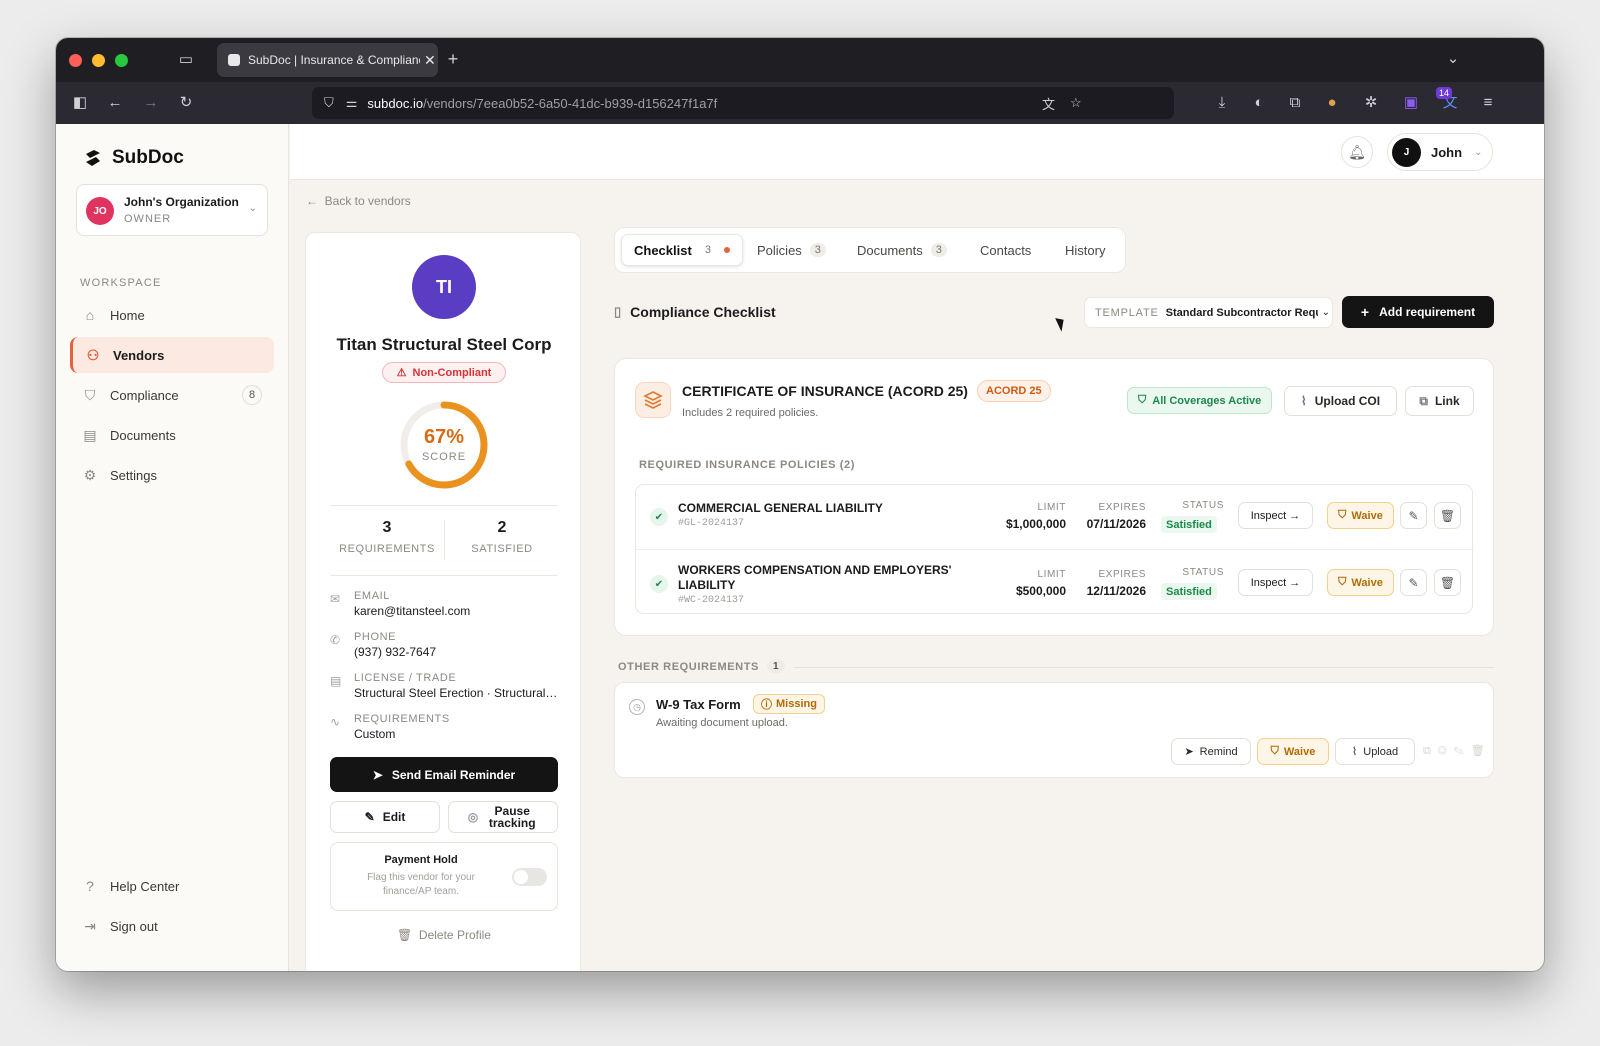  I want to click on requirements-label: REQUIREMENTS, so click(387, 549).